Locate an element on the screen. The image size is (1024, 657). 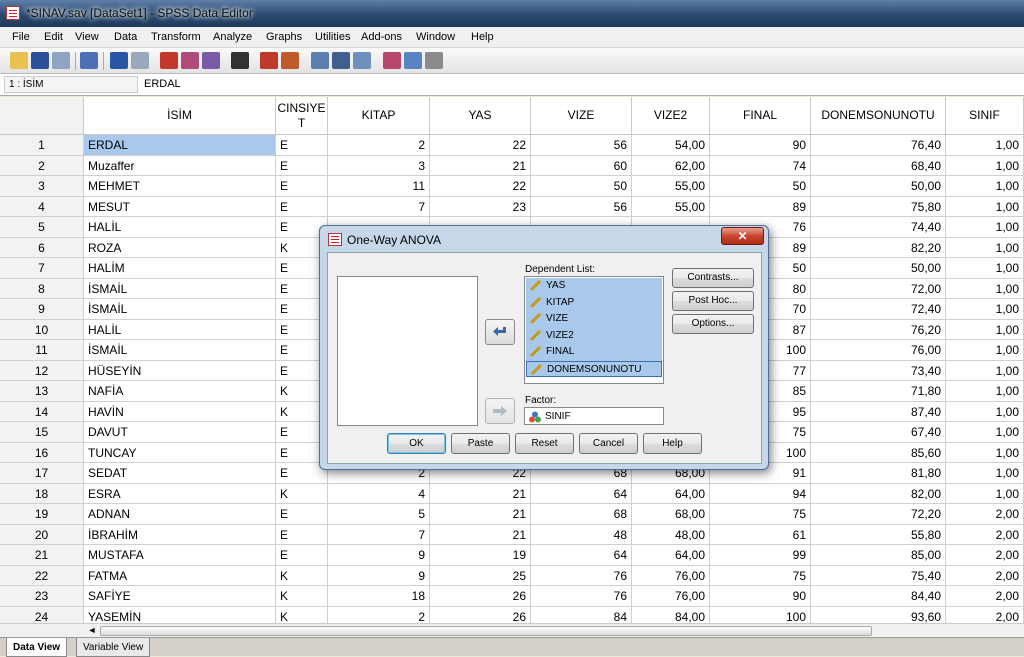
column-header-vize2: VIZE2 is located at coordinates (671, 116).